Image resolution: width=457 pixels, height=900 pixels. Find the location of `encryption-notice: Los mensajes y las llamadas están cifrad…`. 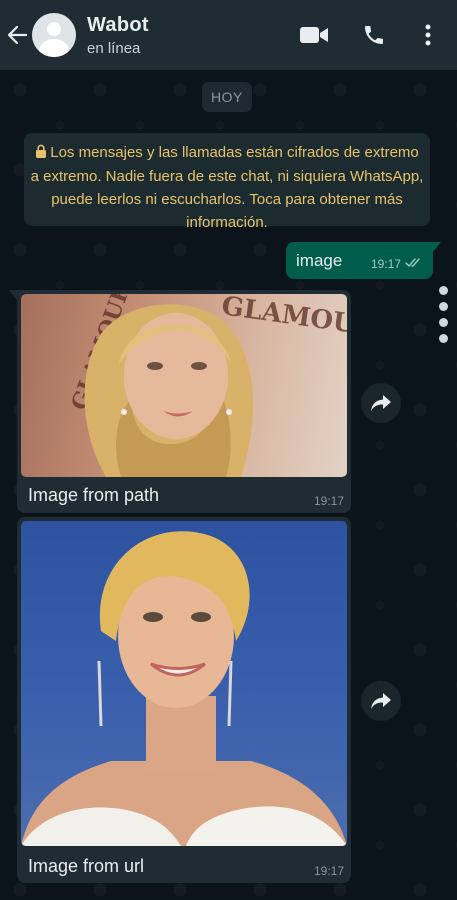

encryption-notice: Los mensajes y las llamadas están cifrad… is located at coordinates (227, 182).